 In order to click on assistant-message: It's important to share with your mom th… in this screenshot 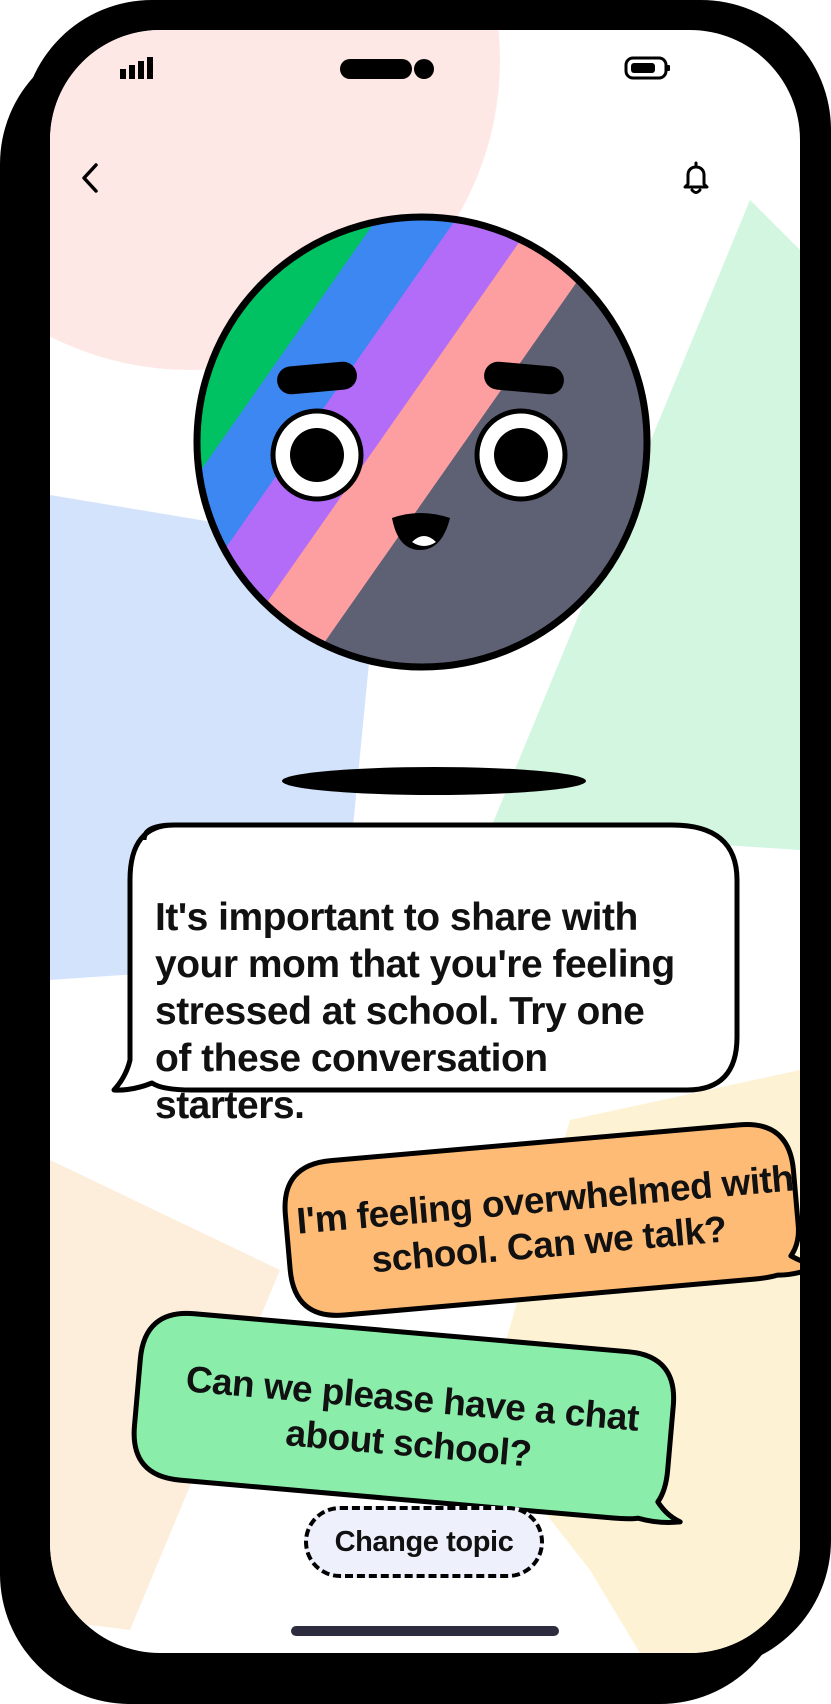, I will do `click(415, 1011)`.